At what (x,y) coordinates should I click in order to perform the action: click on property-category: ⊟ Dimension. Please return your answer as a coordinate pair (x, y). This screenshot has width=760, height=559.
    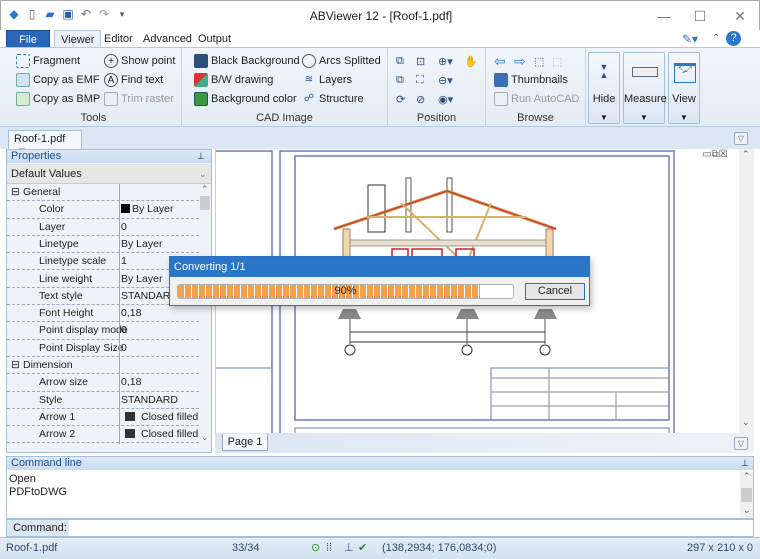
    Looking at the image, I should click on (103, 366).